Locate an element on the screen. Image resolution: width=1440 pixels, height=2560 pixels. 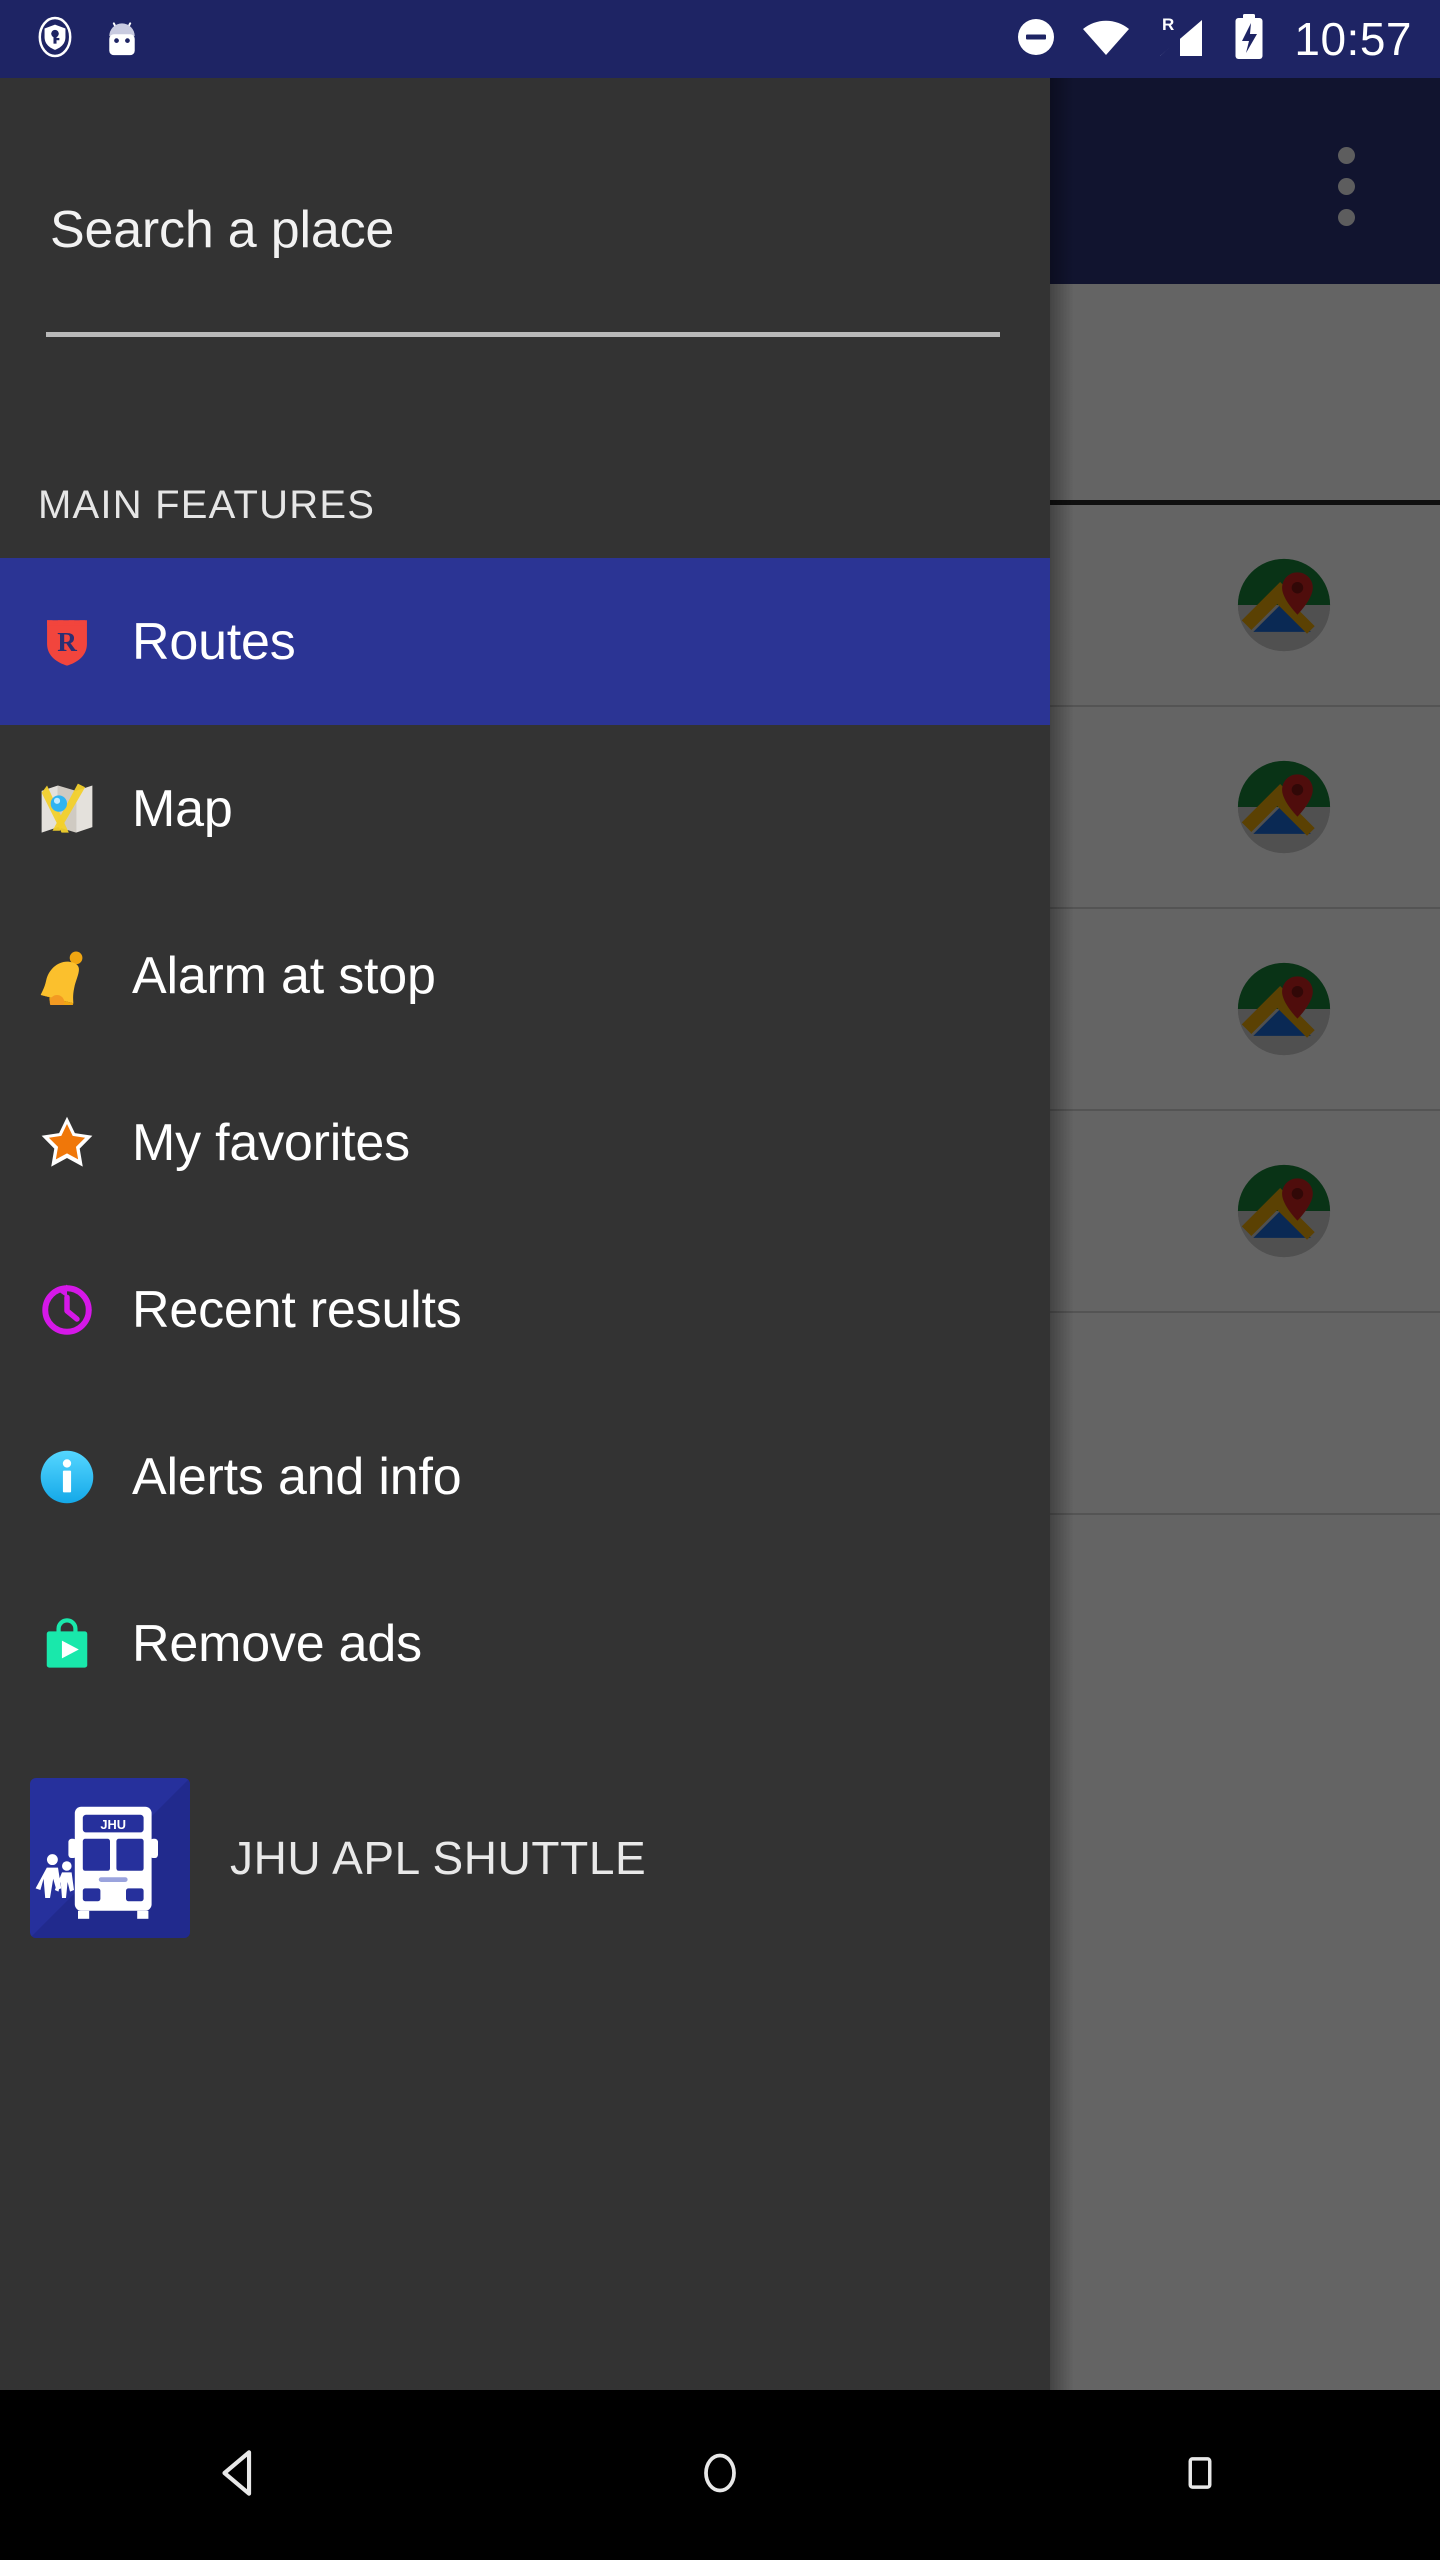
drawer-edge-shadow is located at coordinates (1062, 1234).